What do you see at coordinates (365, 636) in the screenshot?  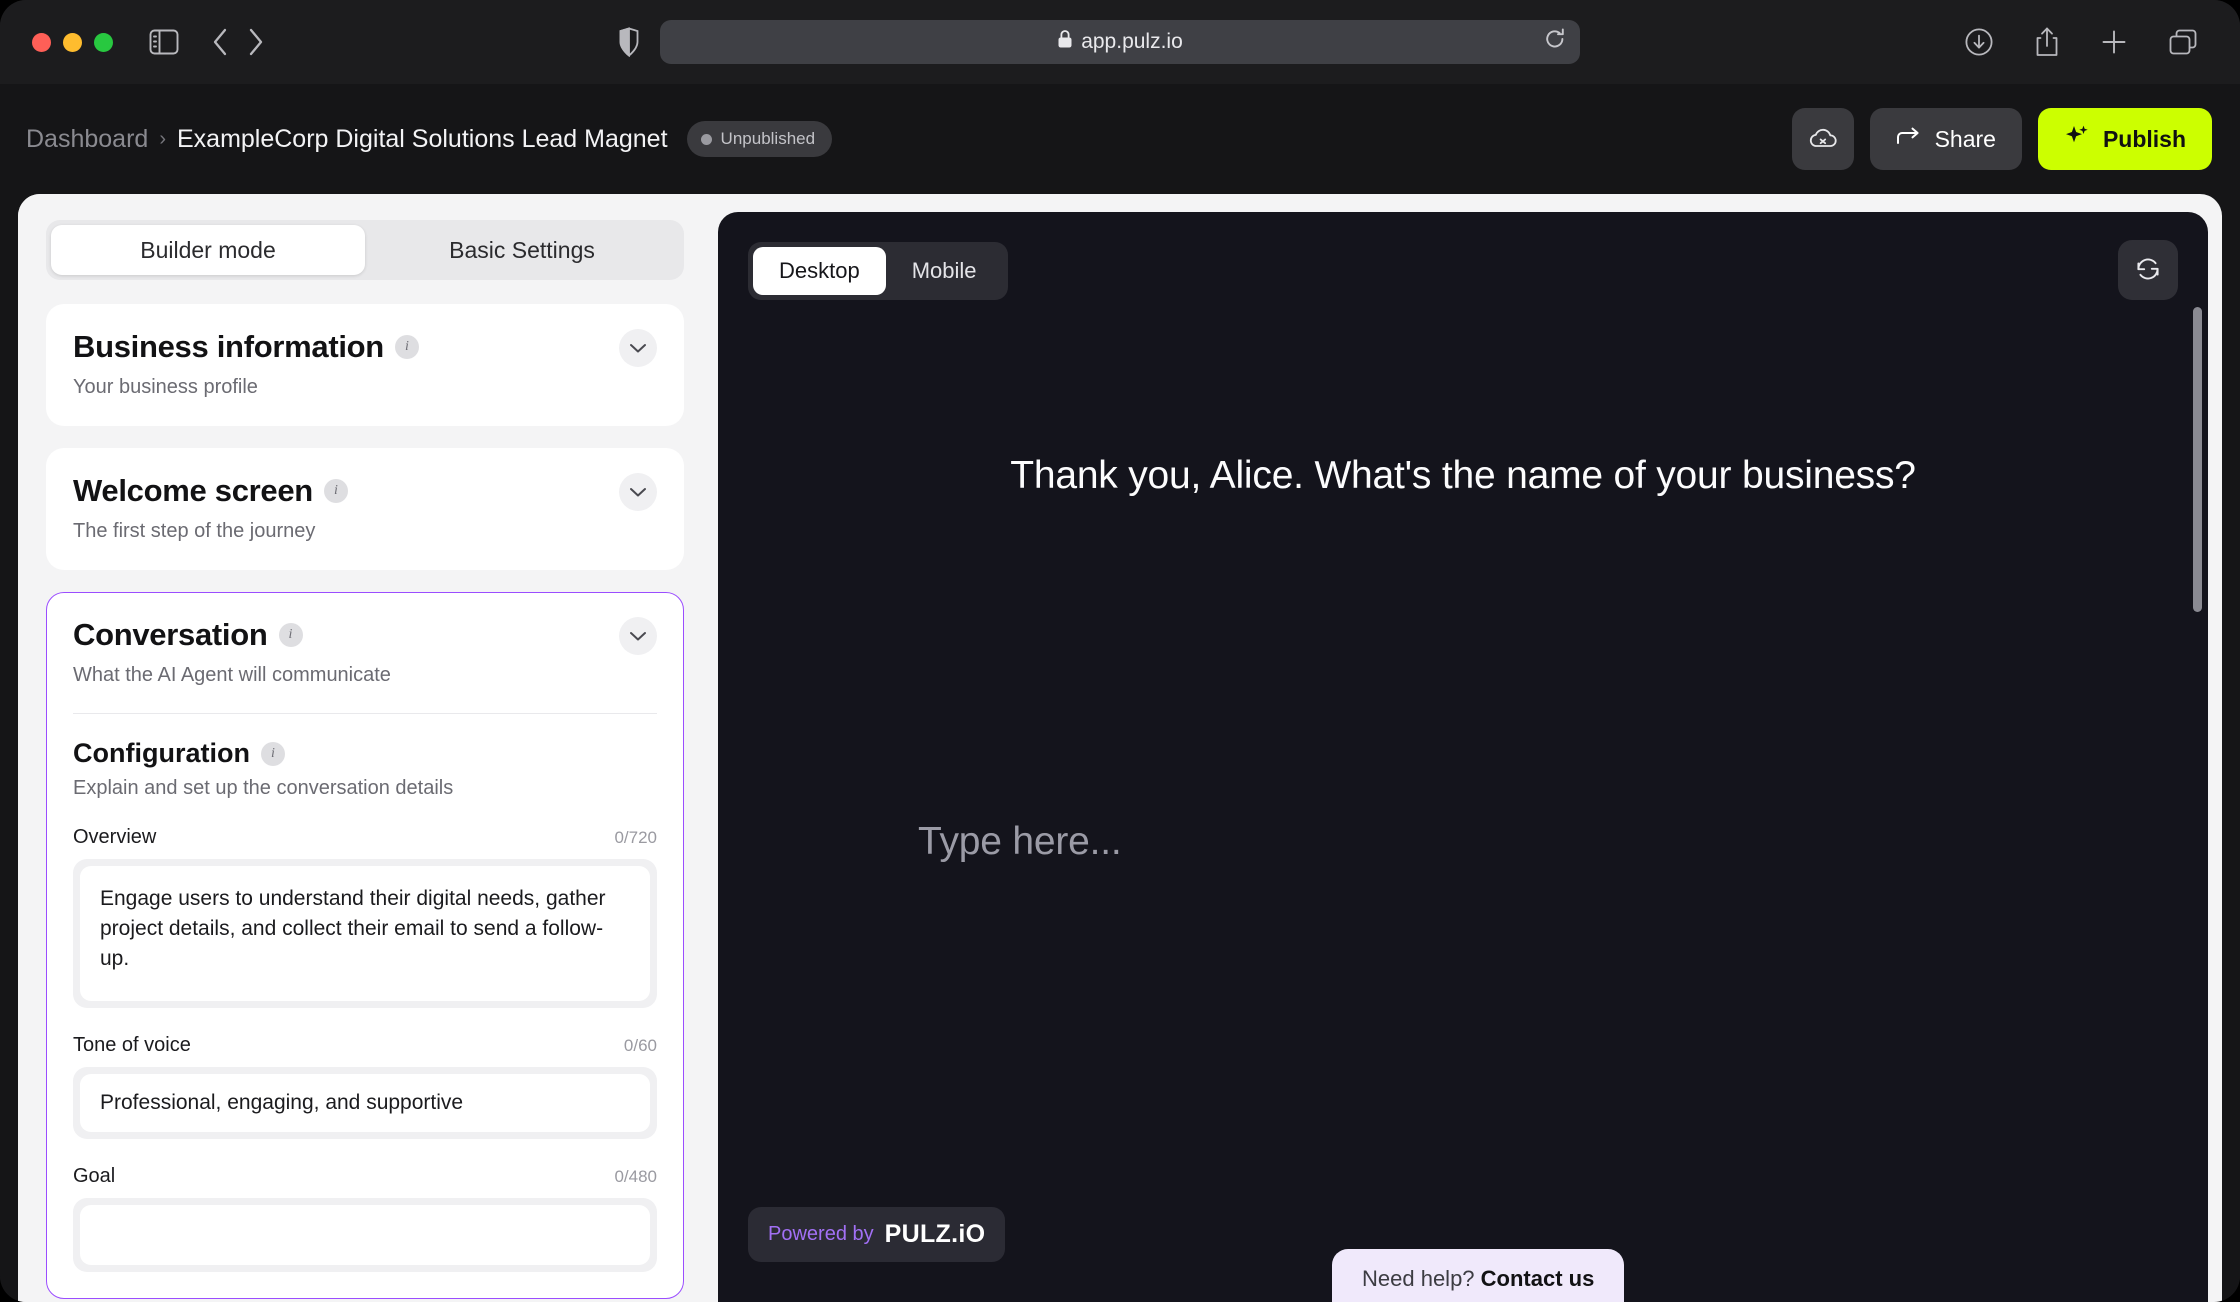 I see `card-header: Conversation i` at bounding box center [365, 636].